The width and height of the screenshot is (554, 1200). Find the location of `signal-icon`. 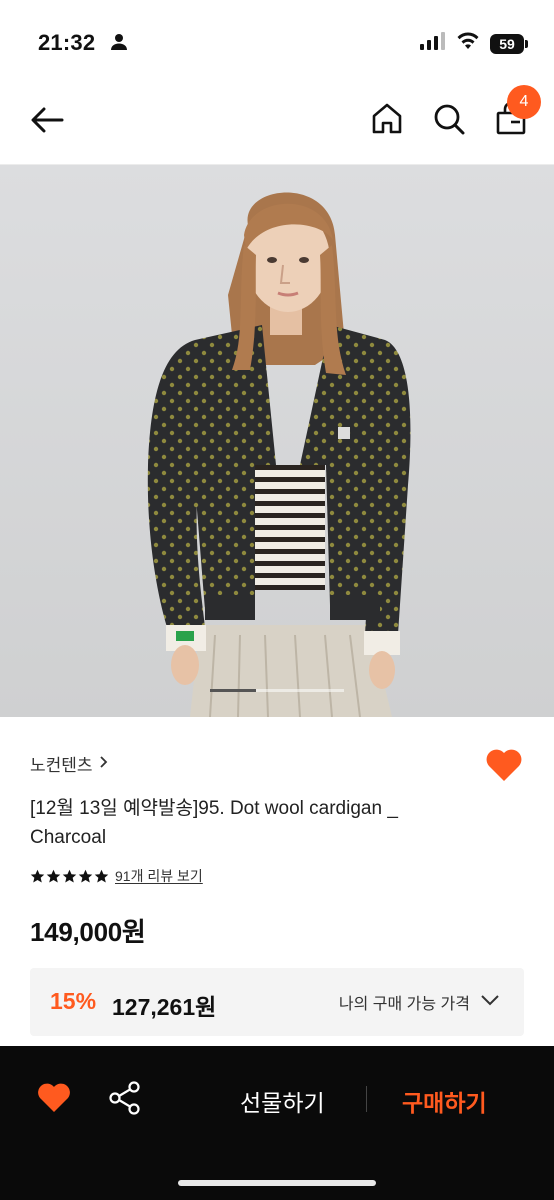

signal-icon is located at coordinates (433, 43).